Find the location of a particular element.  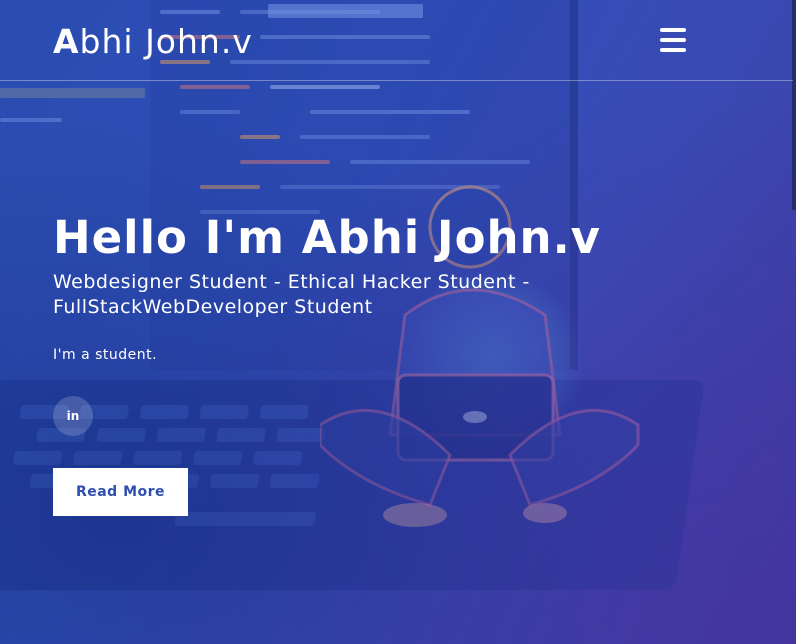

hero-title: Hello I'm Abhi John.v is located at coordinates (327, 237).